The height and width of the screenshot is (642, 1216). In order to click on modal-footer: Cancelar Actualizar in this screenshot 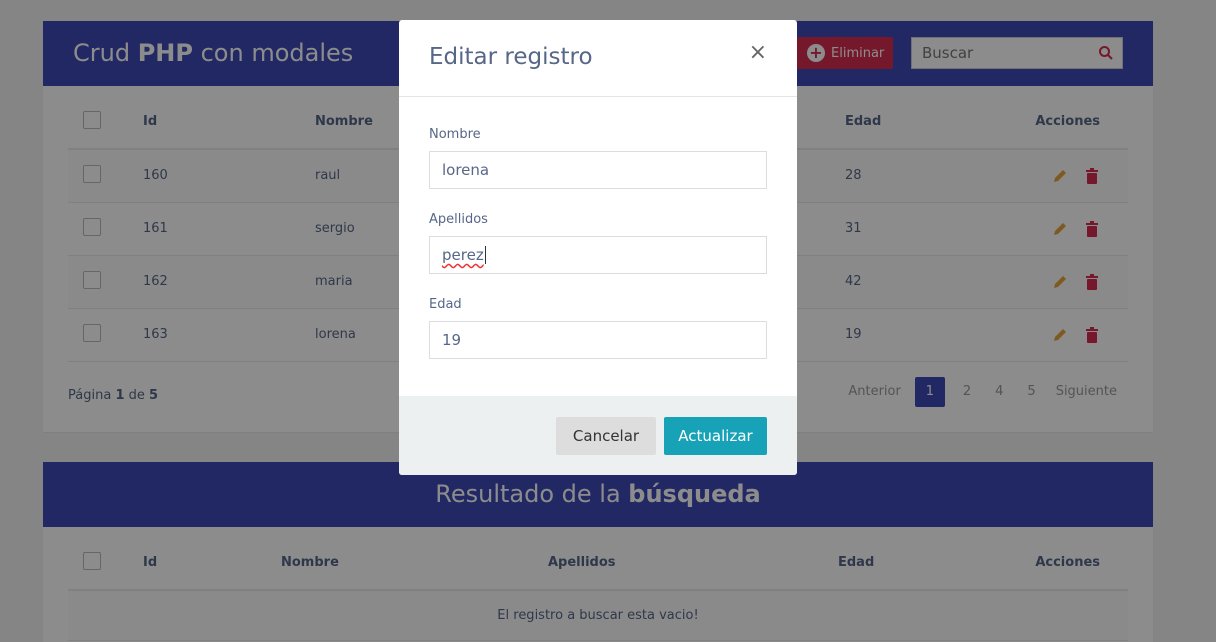, I will do `click(598, 435)`.